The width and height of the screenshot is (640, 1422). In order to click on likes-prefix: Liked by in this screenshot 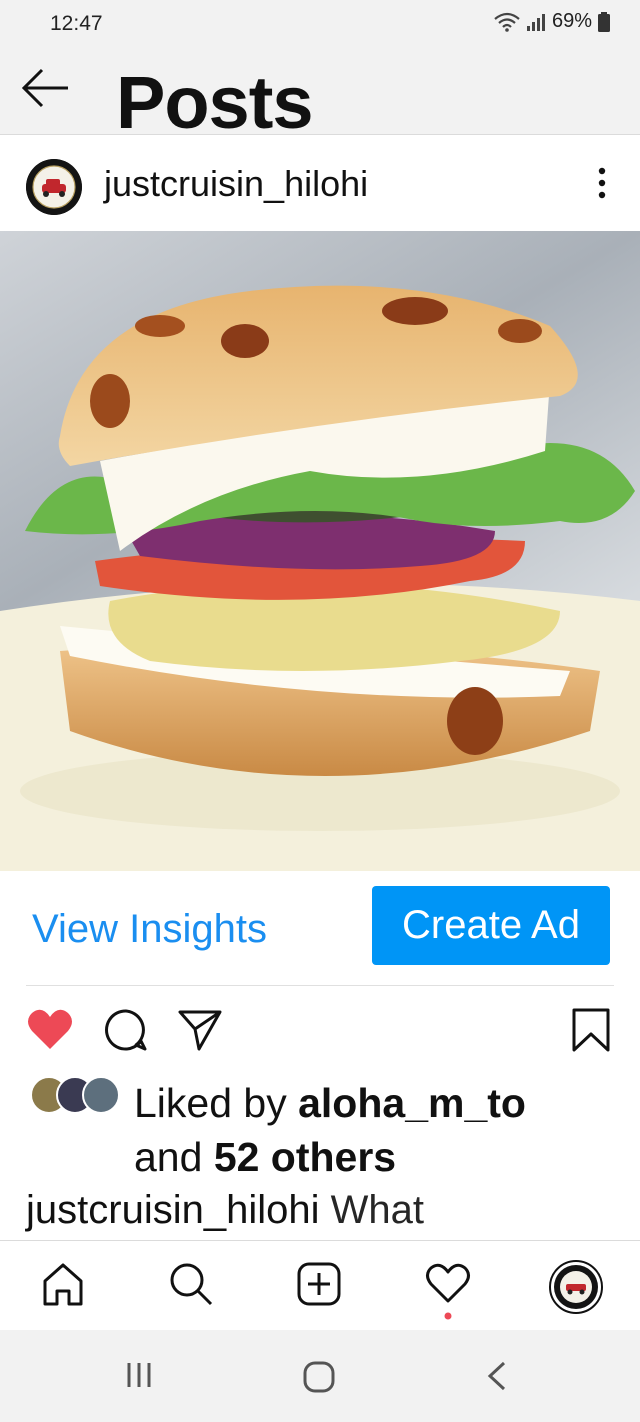, I will do `click(216, 1103)`.